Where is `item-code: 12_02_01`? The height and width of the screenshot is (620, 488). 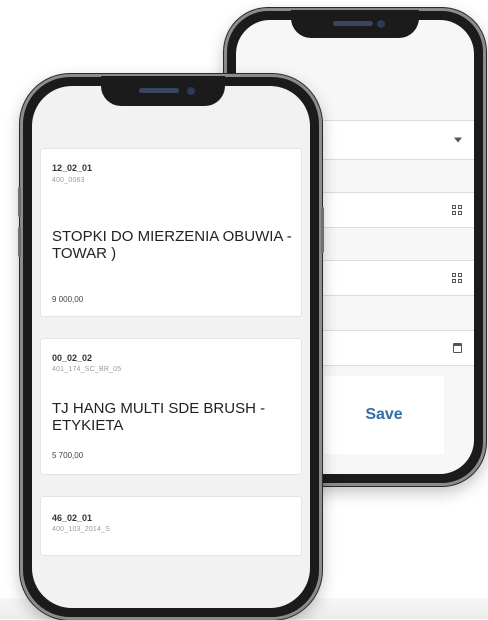
item-code: 12_02_01 is located at coordinates (72, 168).